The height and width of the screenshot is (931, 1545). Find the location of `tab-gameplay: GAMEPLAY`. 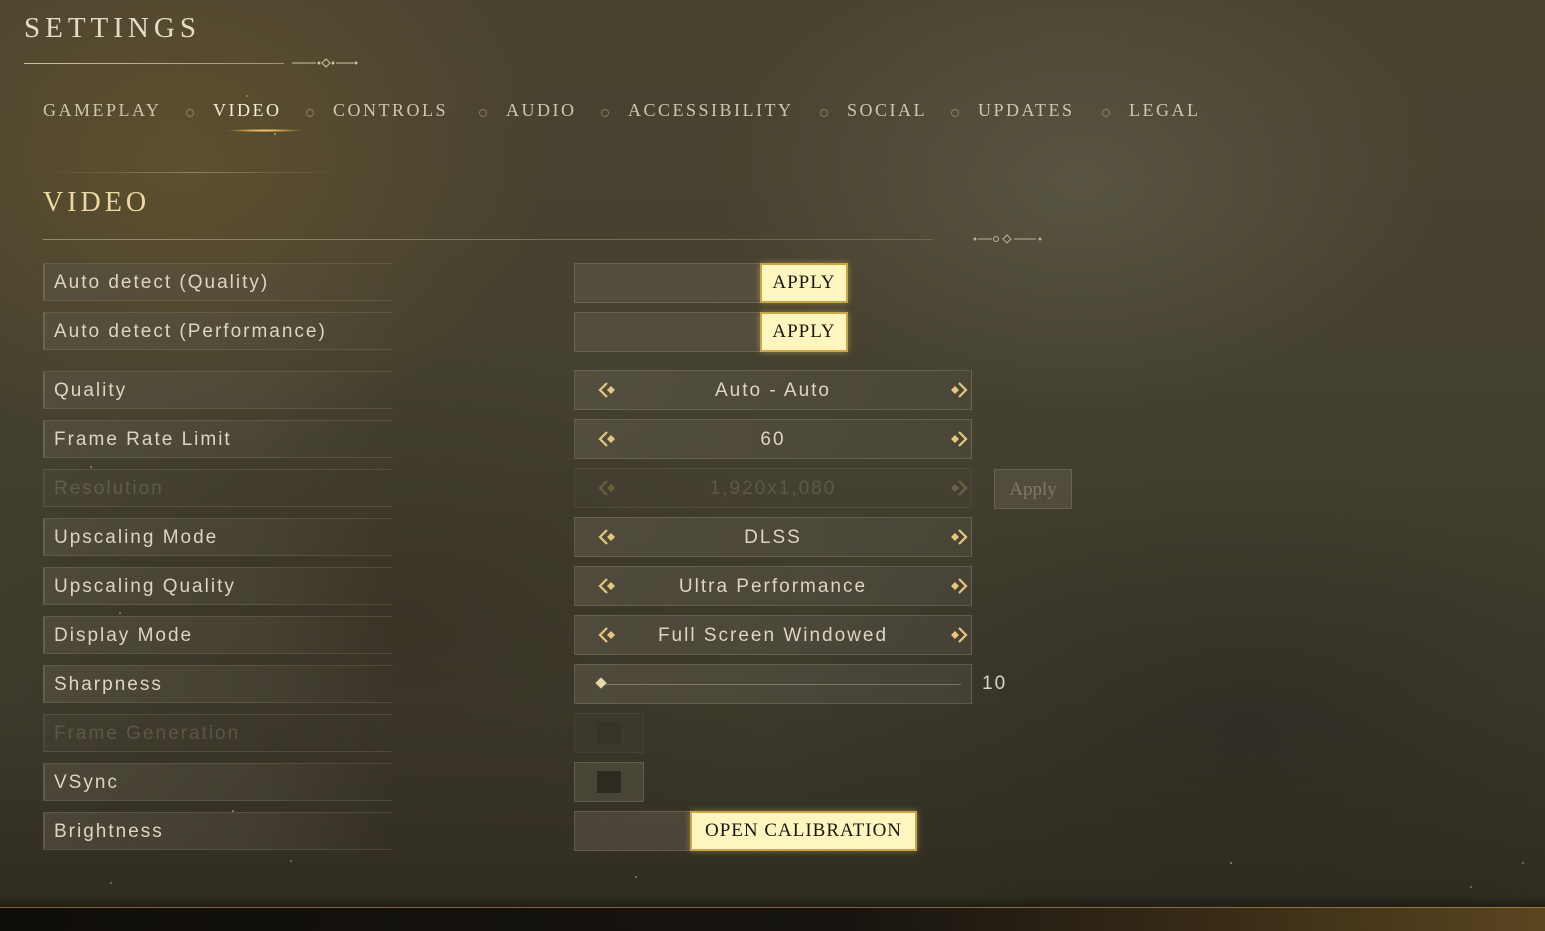

tab-gameplay: GAMEPLAY is located at coordinates (102, 110).